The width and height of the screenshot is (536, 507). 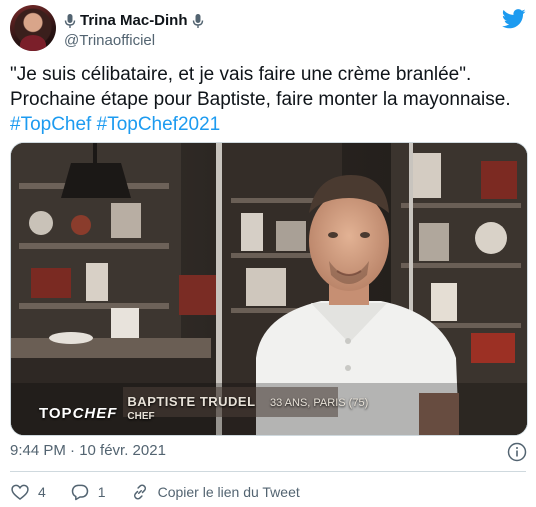 What do you see at coordinates (139, 492) in the screenshot?
I see `link-icon` at bounding box center [139, 492].